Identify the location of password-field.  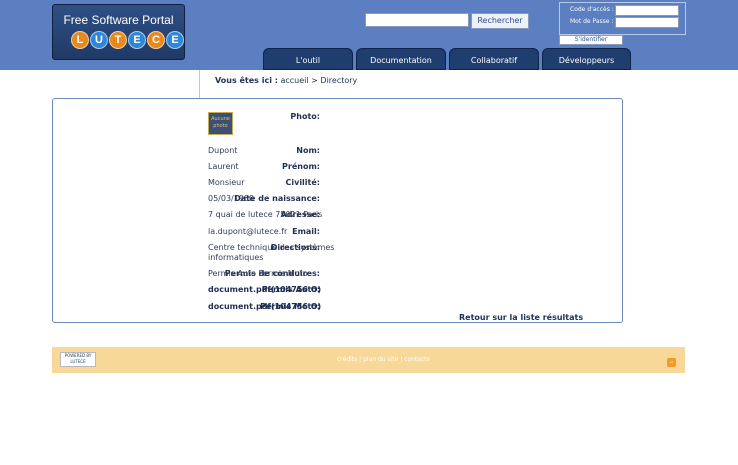
(647, 22).